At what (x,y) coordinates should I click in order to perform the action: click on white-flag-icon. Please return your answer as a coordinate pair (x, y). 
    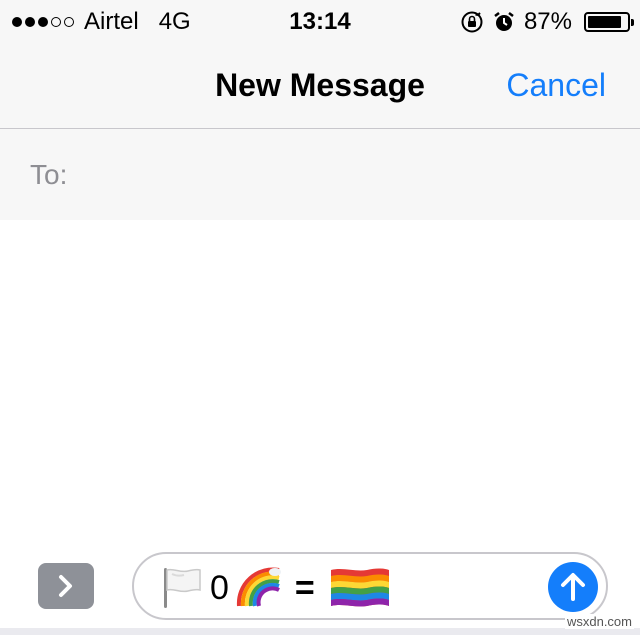
    Looking at the image, I should click on (182, 588).